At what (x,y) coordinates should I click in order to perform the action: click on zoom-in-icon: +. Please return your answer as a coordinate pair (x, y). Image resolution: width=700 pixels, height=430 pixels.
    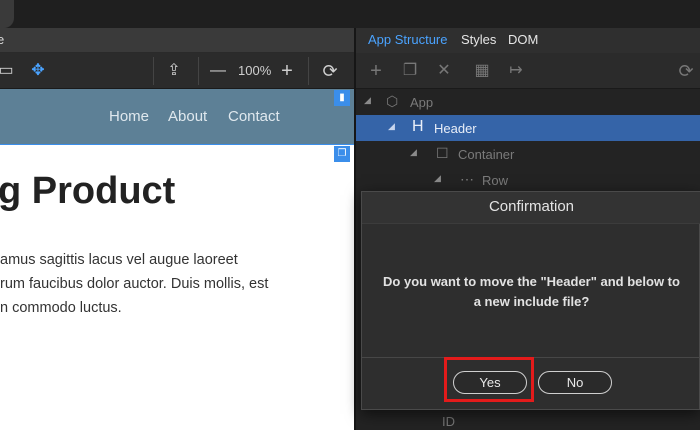
    Looking at the image, I should click on (287, 71).